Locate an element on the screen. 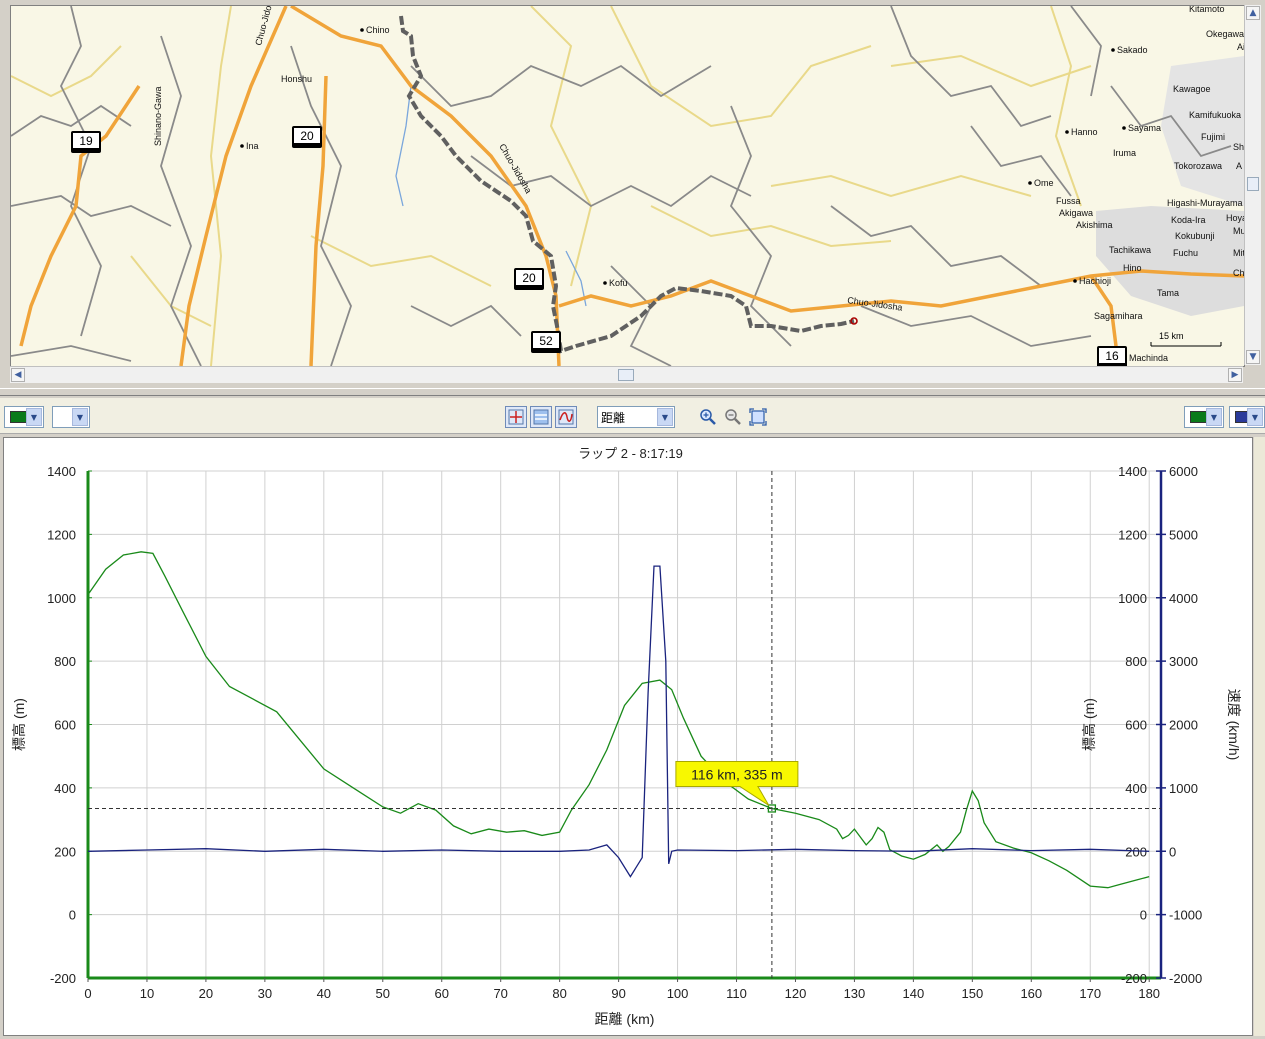 The width and height of the screenshot is (1265, 1039). x-tick-label: 20 is located at coordinates (206, 993).